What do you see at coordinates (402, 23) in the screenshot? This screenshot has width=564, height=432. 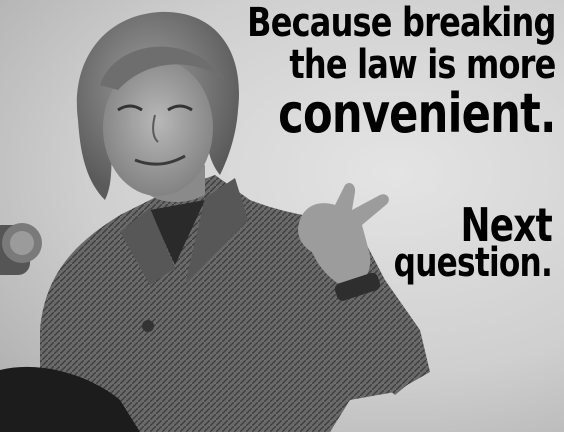 I see `caption-top-line1: Because breaking` at bounding box center [402, 23].